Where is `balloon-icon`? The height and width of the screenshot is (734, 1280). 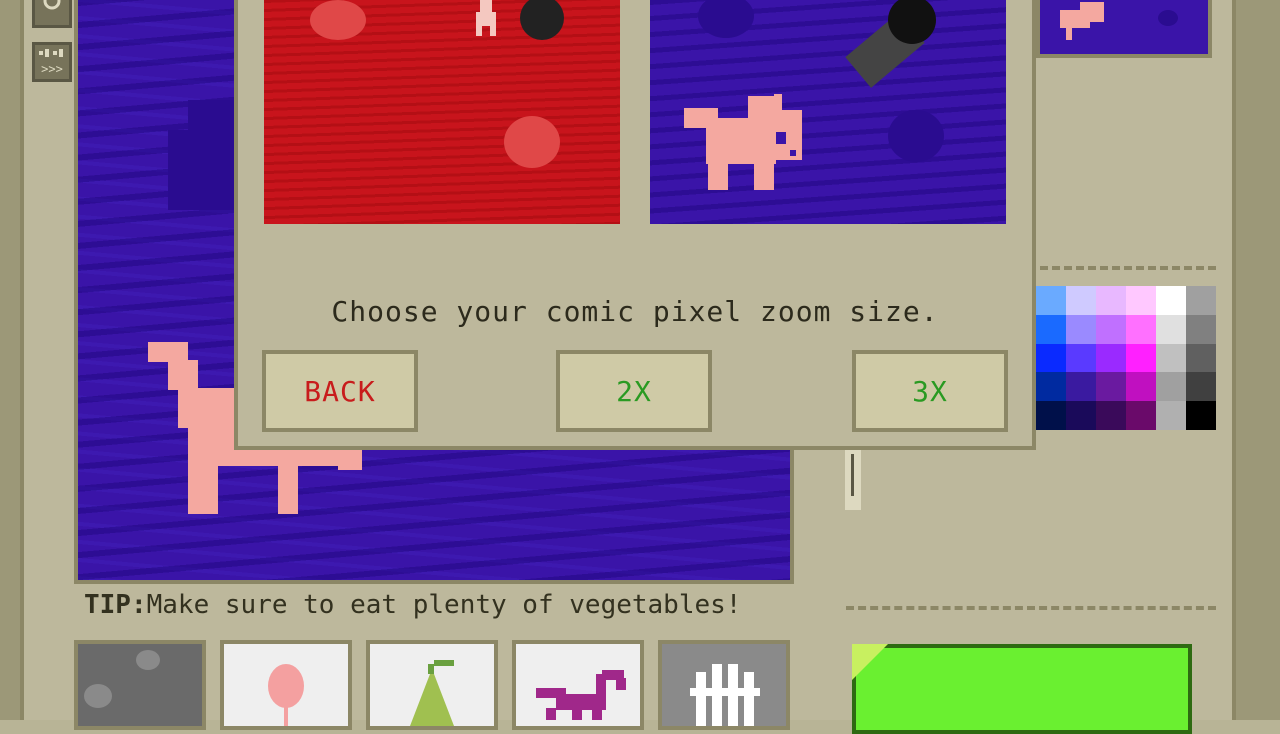 balloon-icon is located at coordinates (286, 695).